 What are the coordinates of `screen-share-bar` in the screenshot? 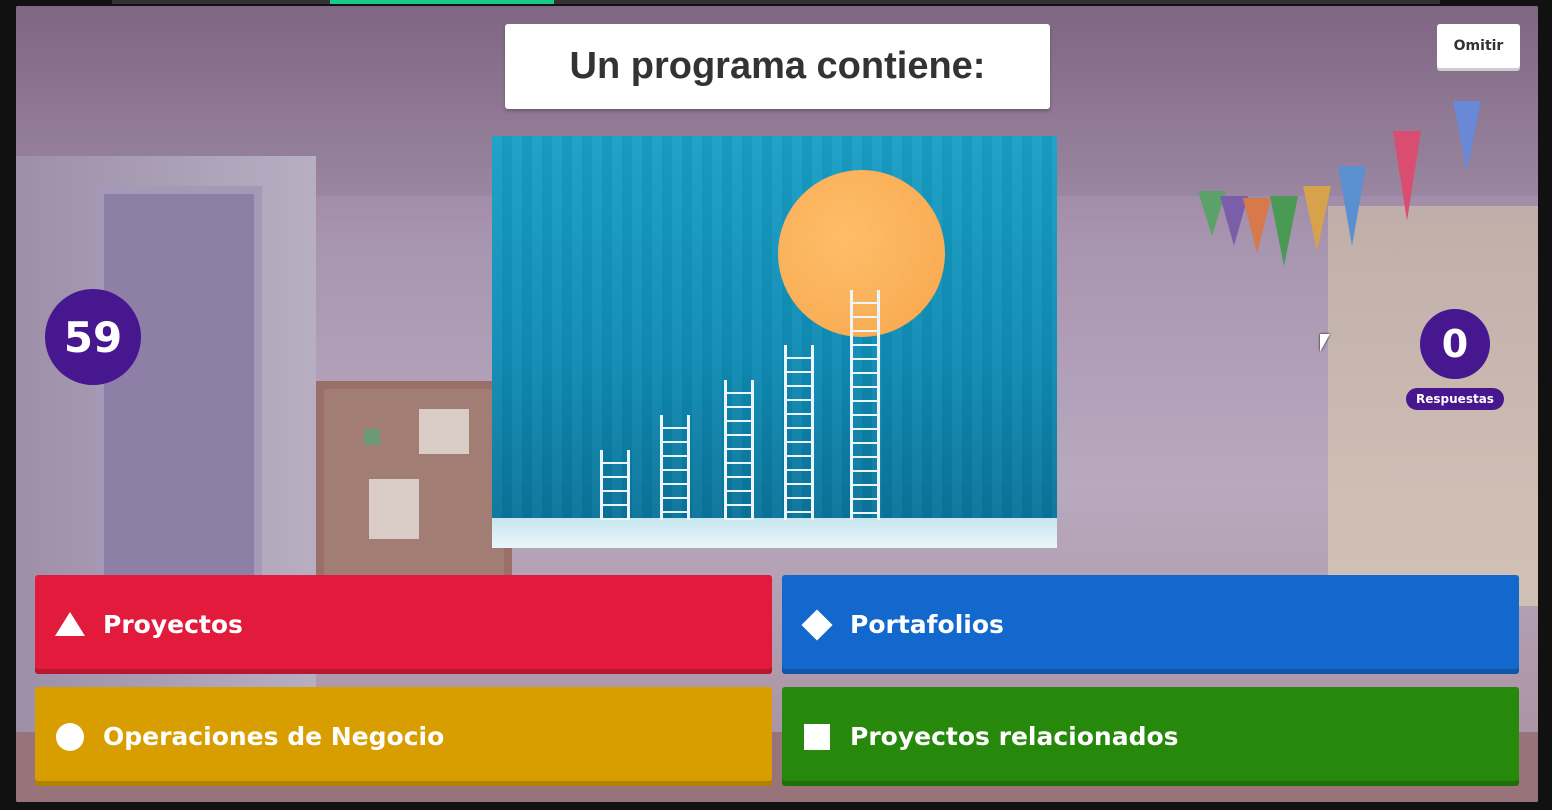 It's located at (776, 2).